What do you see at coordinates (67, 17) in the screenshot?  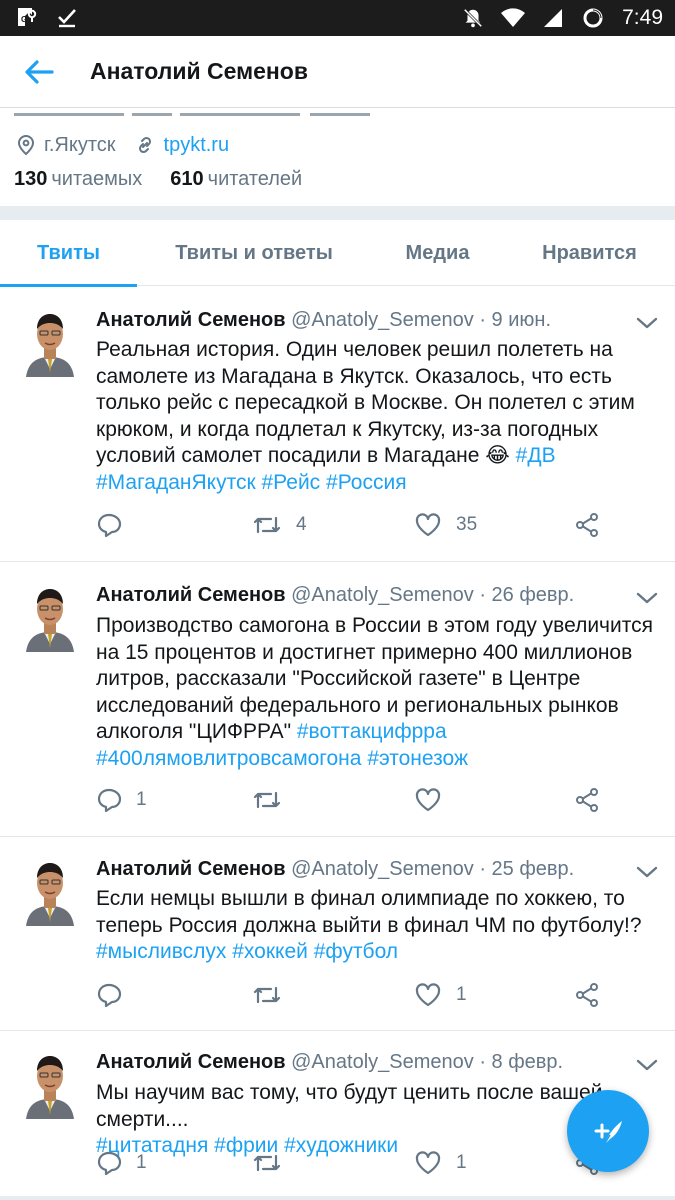 I see `checkmark-icon` at bounding box center [67, 17].